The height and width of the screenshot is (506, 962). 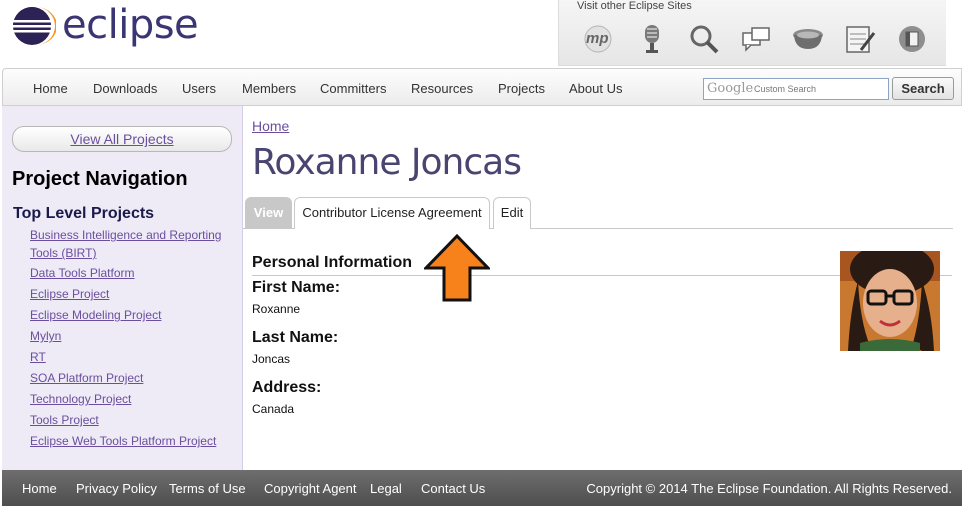 I want to click on marketplace-icon-text: mp, so click(x=597, y=38).